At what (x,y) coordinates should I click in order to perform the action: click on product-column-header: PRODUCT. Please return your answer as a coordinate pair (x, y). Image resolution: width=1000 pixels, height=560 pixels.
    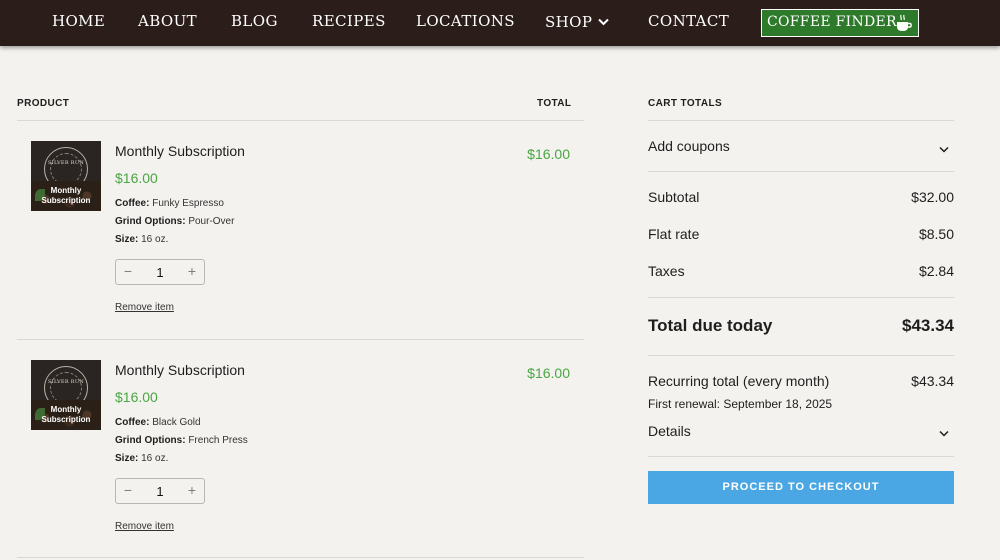
    Looking at the image, I should click on (43, 103).